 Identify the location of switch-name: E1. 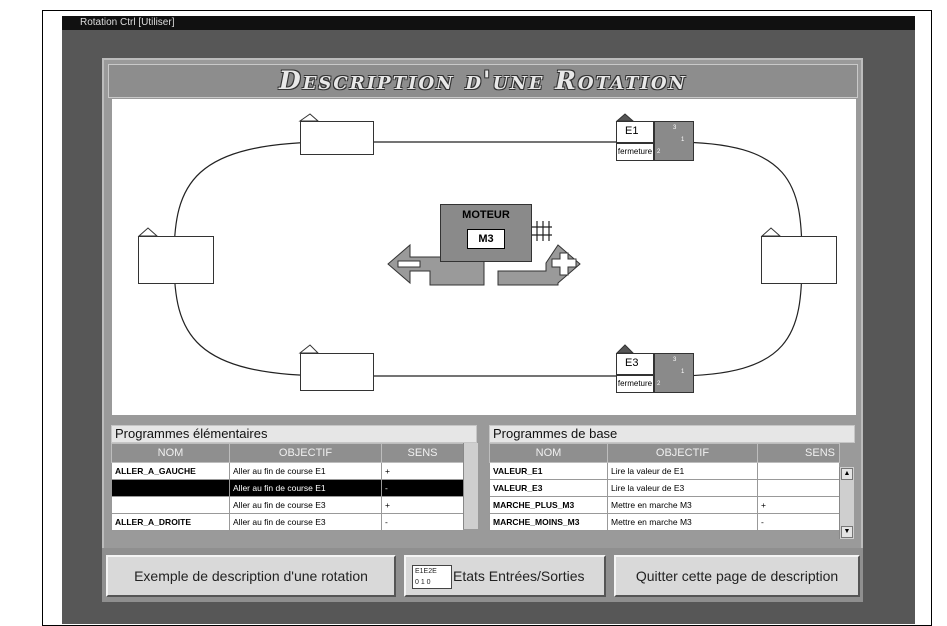
(635, 132).